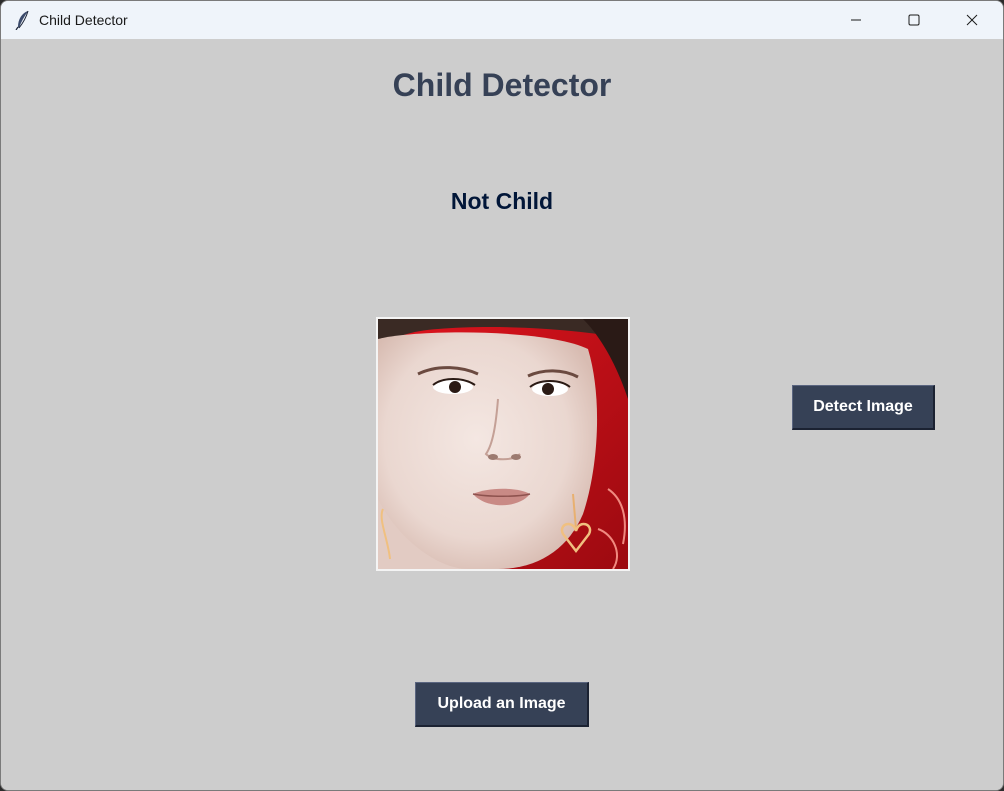  Describe the element at coordinates (83, 20) in the screenshot. I see `window-title: Child Detector` at that location.